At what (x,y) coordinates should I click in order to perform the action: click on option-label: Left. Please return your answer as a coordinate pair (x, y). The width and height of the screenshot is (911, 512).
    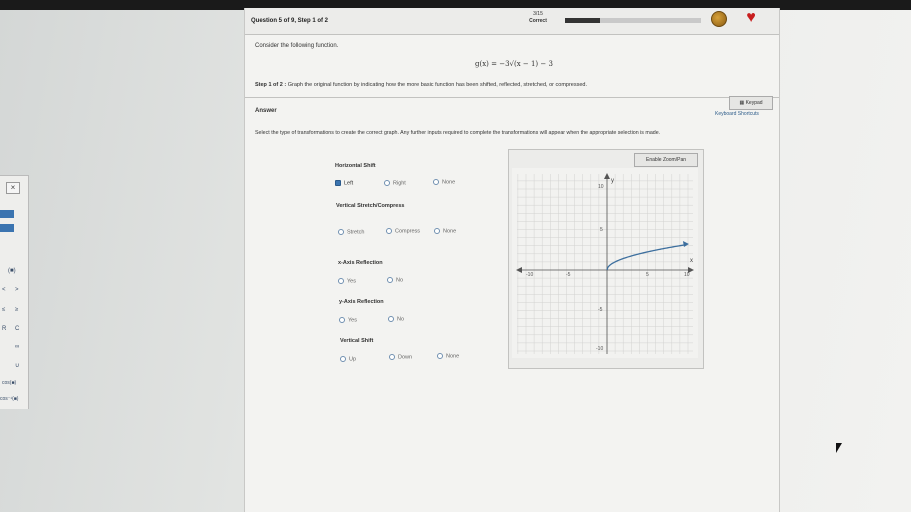
    Looking at the image, I should click on (349, 183).